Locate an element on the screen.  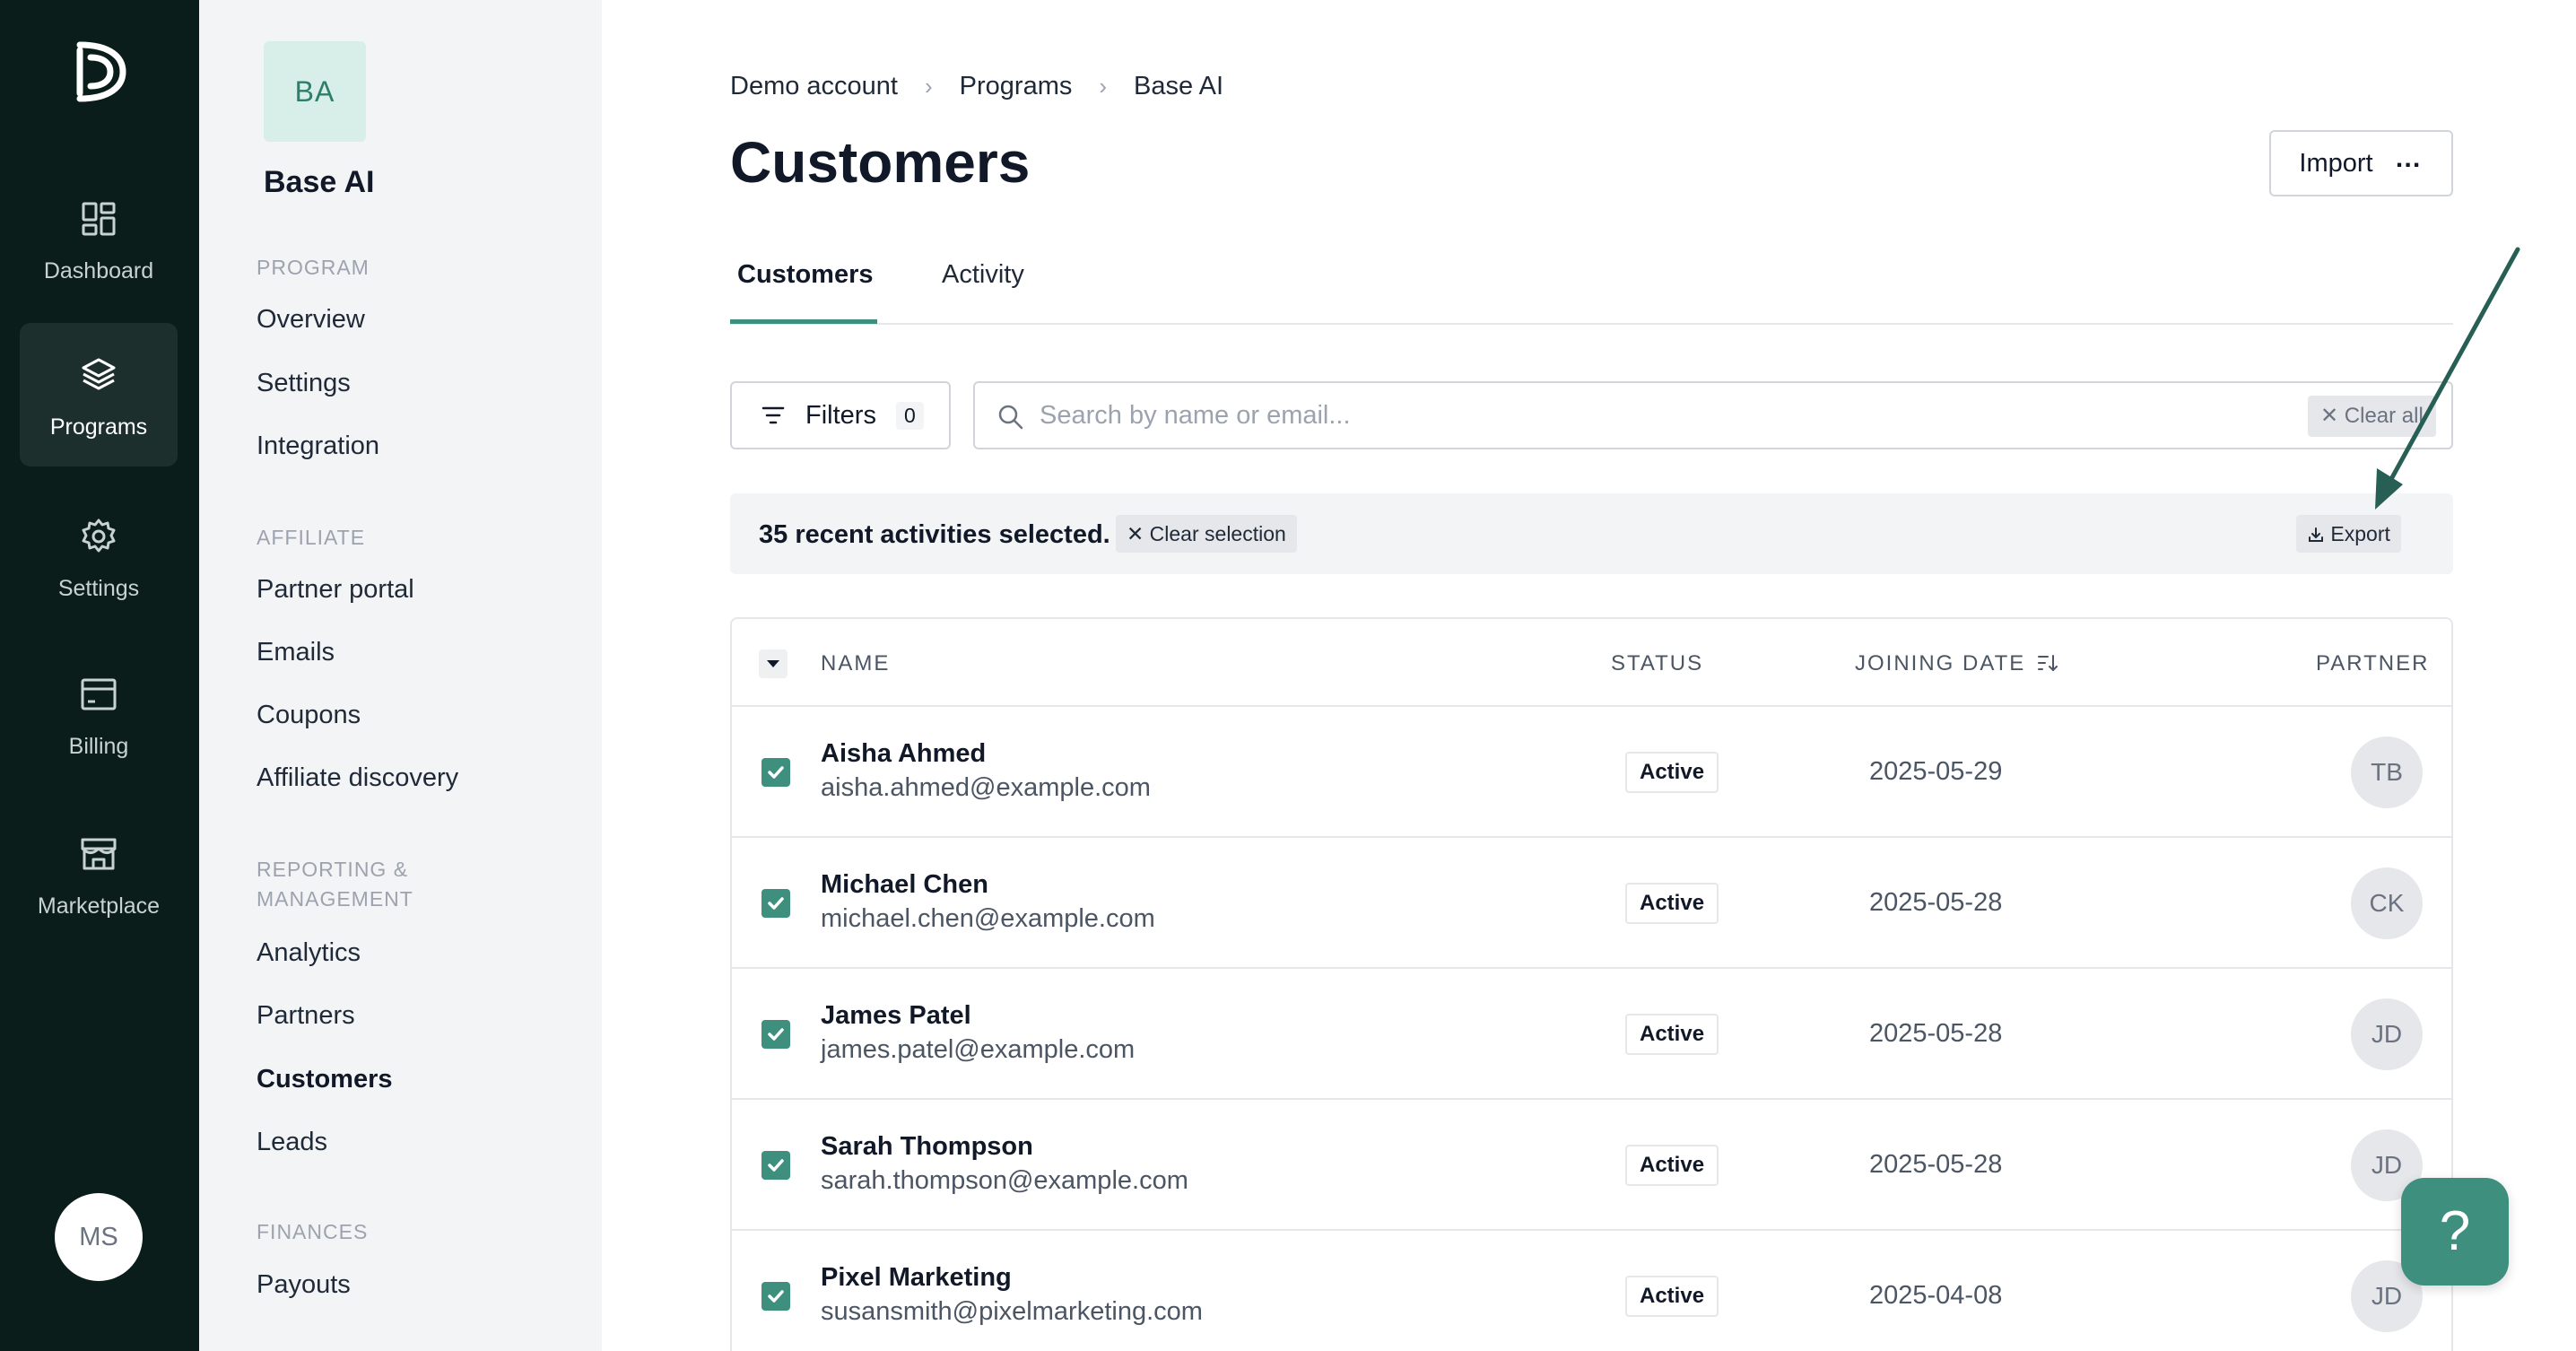
program-badge: BA is located at coordinates (315, 91).